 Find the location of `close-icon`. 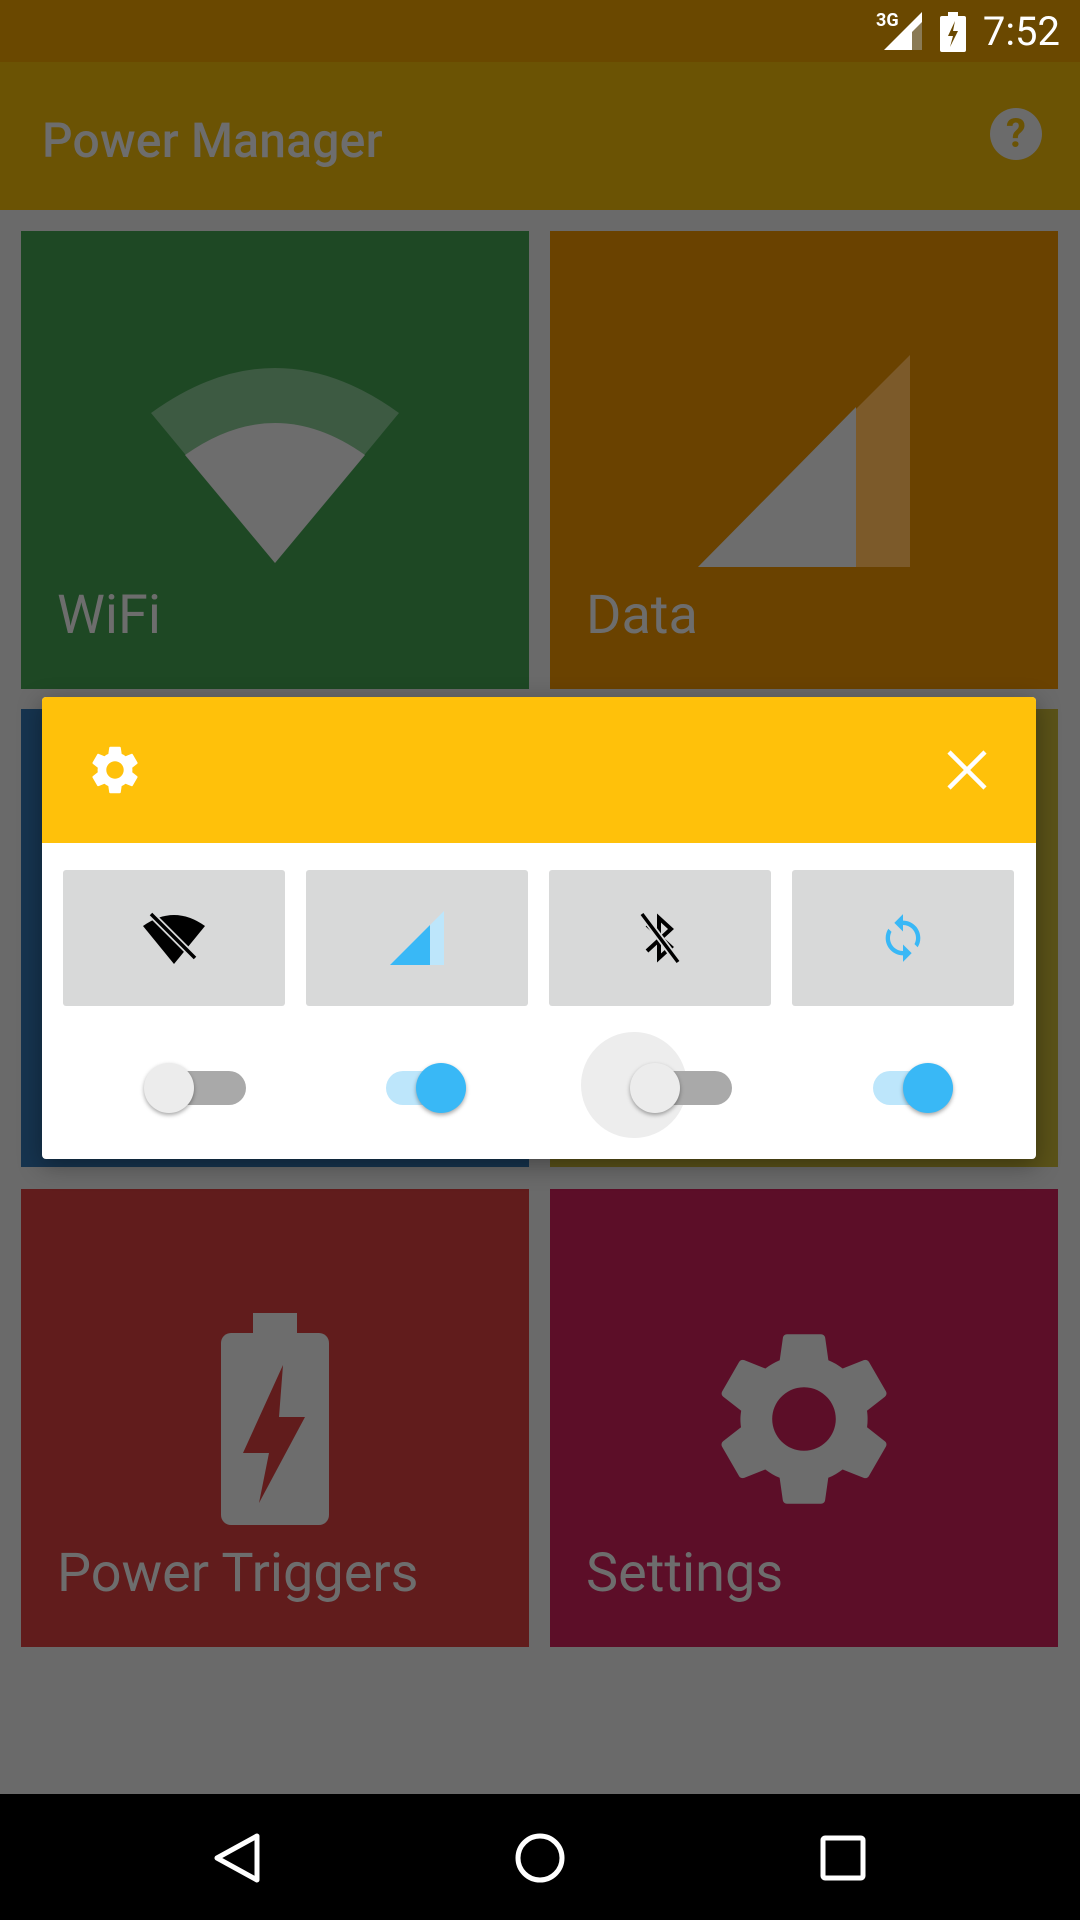

close-icon is located at coordinates (967, 770).